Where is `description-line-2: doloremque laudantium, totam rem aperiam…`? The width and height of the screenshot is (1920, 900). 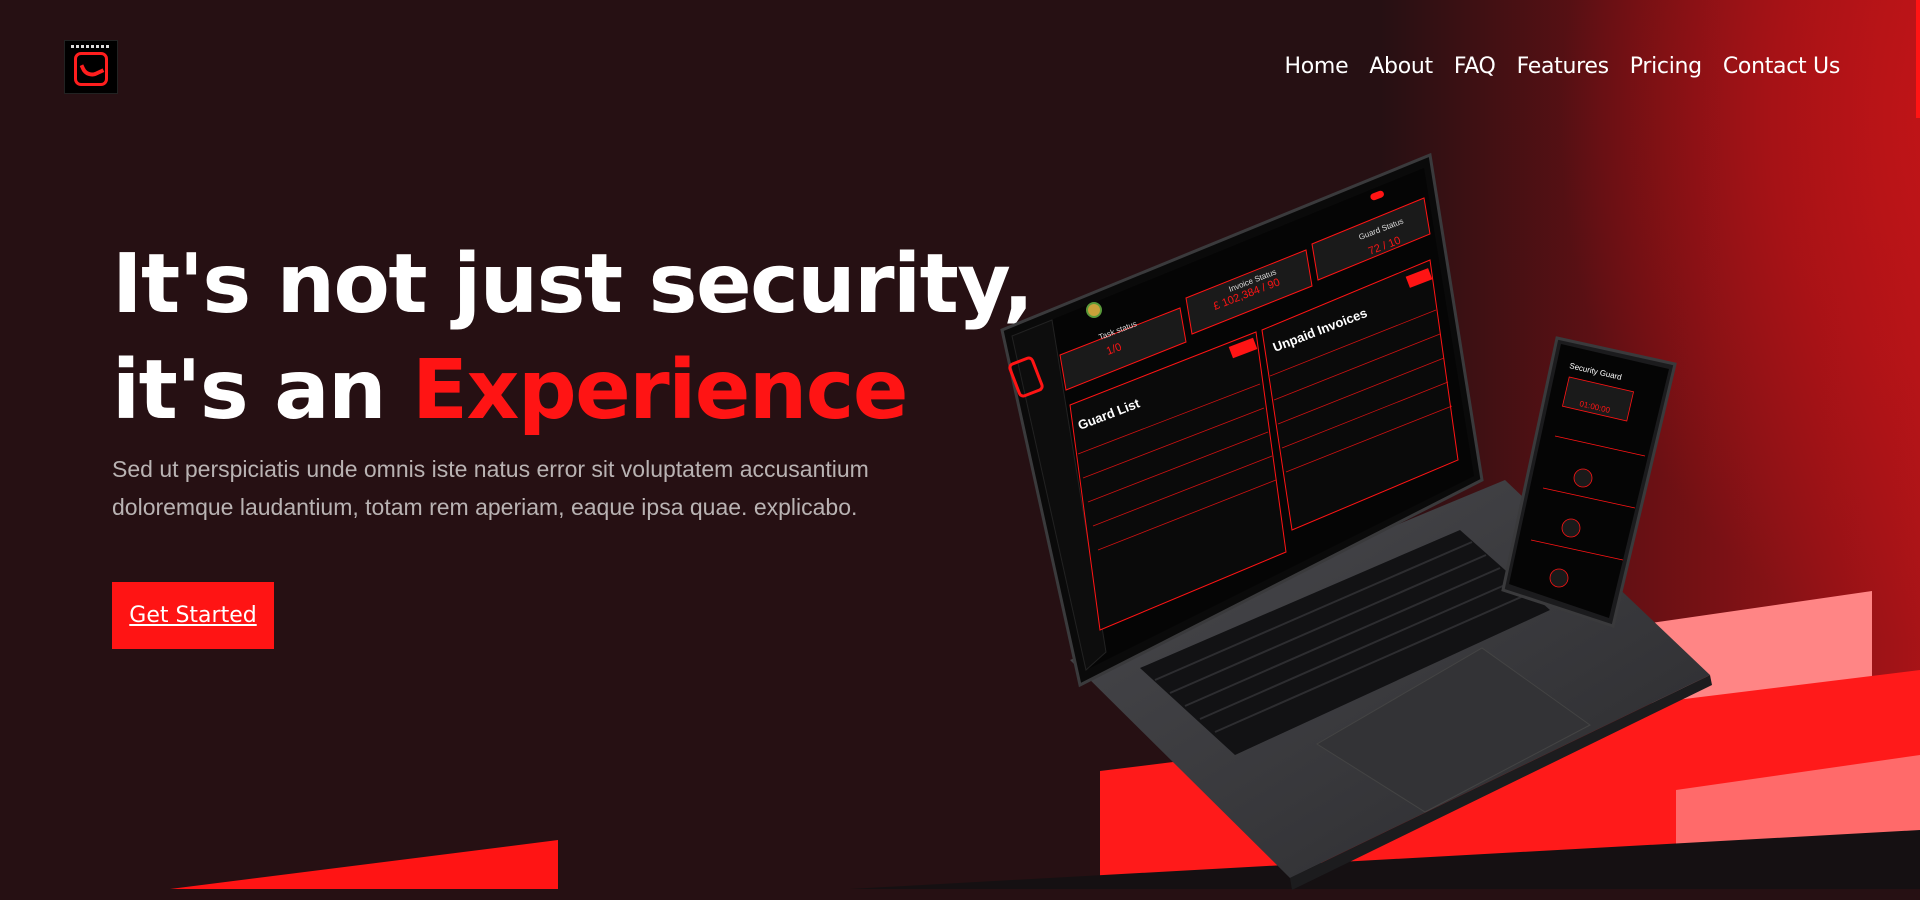
description-line-2: doloremque laudantium, totam rem aperiam… is located at coordinates (485, 507).